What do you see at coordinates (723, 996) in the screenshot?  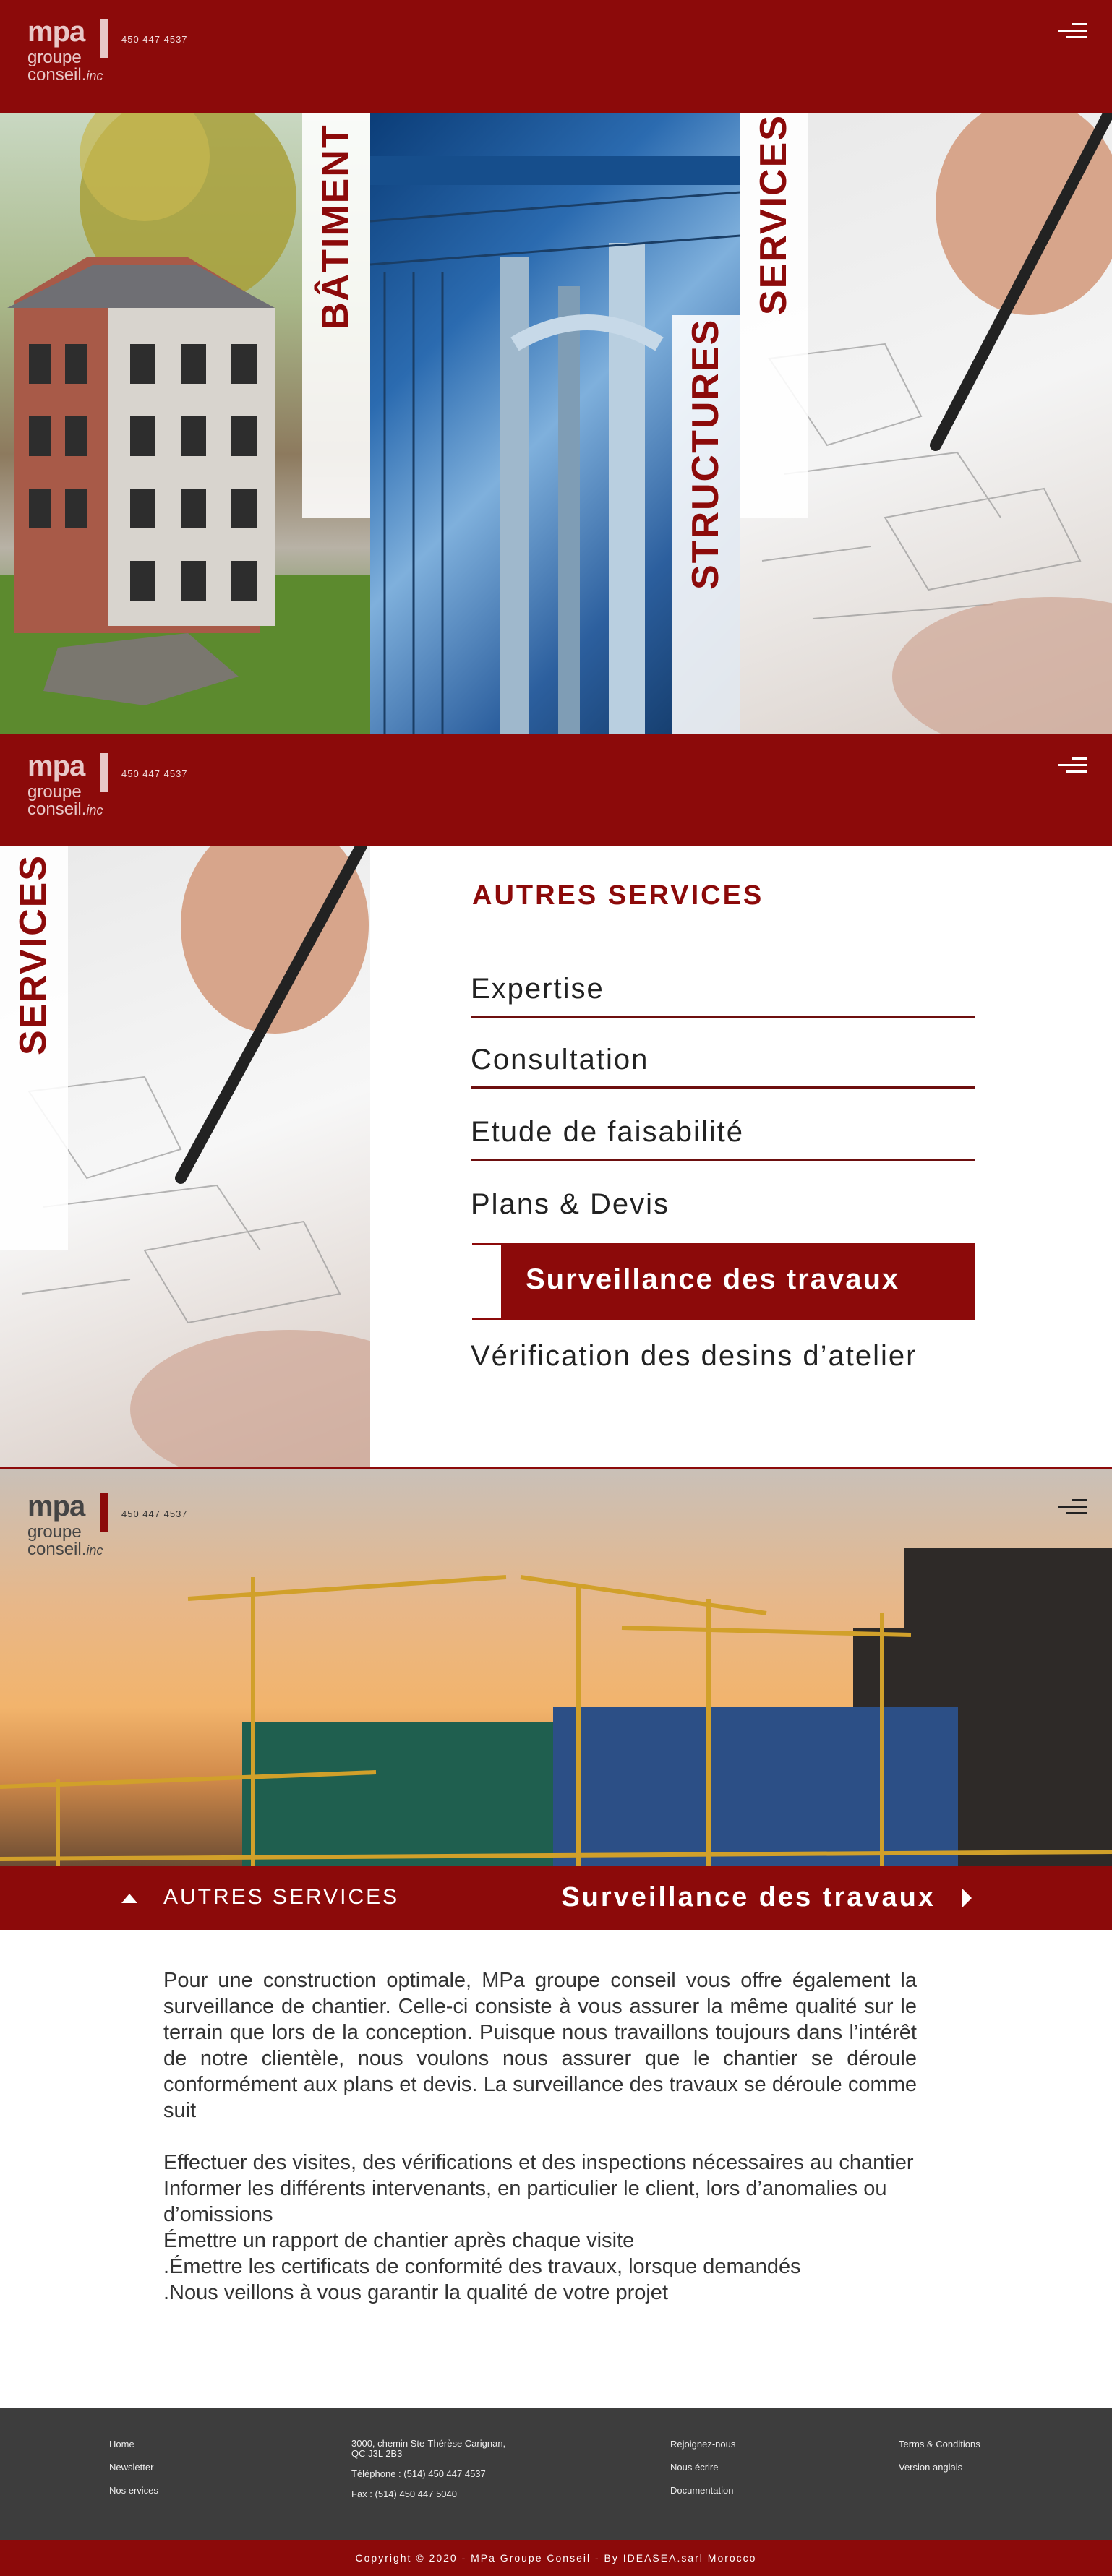 I see `service-item-expertise: Expertise` at bounding box center [723, 996].